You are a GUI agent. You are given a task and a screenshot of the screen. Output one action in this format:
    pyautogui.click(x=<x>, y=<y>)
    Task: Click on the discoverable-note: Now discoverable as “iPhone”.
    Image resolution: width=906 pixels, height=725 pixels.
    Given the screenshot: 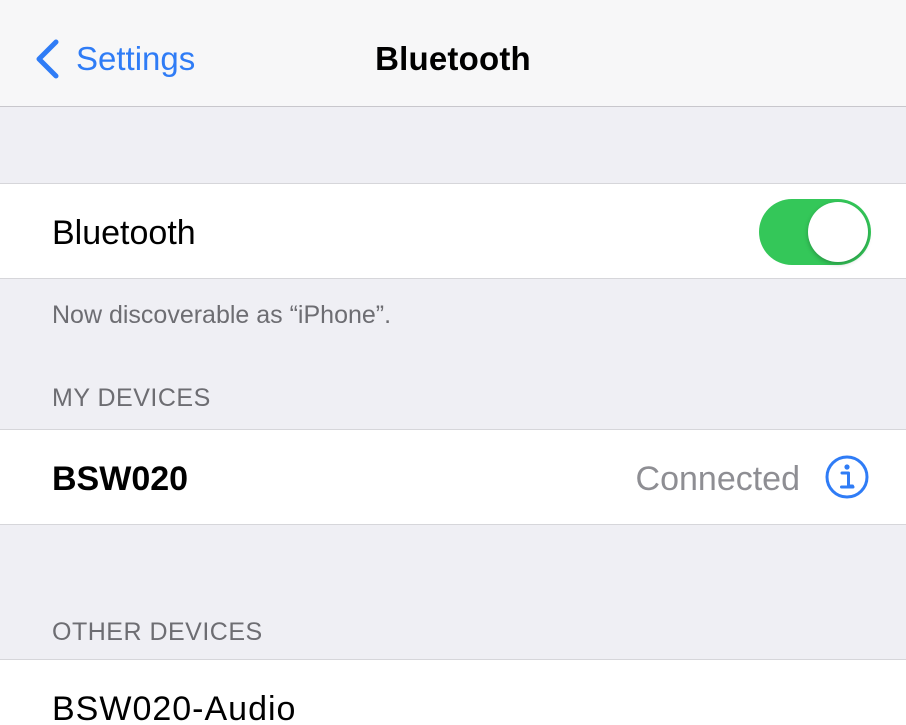 What is the action you would take?
    pyautogui.click(x=222, y=315)
    